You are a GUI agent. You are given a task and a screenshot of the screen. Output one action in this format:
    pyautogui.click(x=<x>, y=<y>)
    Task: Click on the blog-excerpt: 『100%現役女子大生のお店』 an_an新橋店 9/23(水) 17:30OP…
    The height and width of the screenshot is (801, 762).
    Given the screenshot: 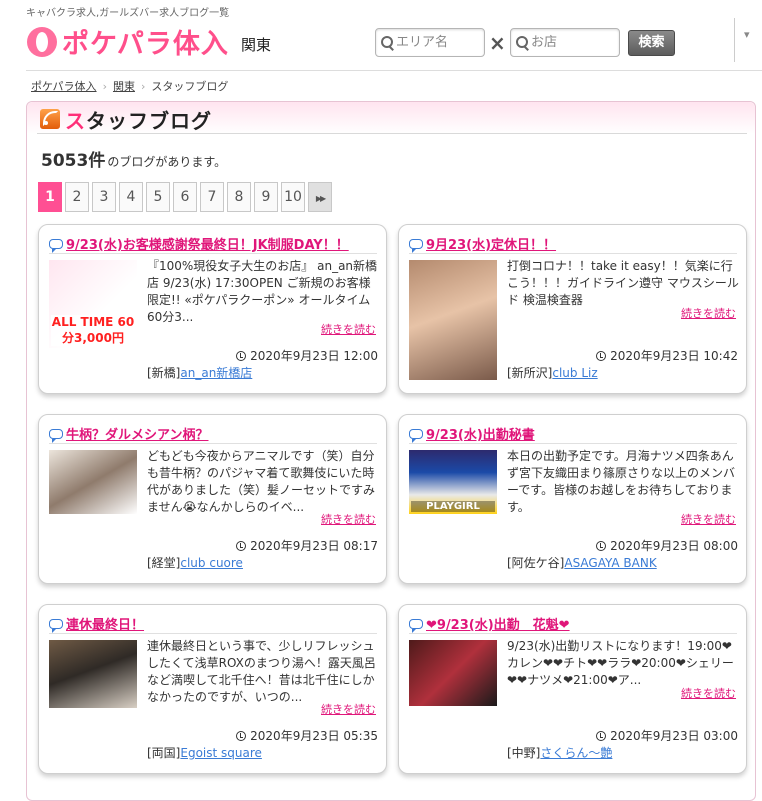 What is the action you would take?
    pyautogui.click(x=262, y=291)
    